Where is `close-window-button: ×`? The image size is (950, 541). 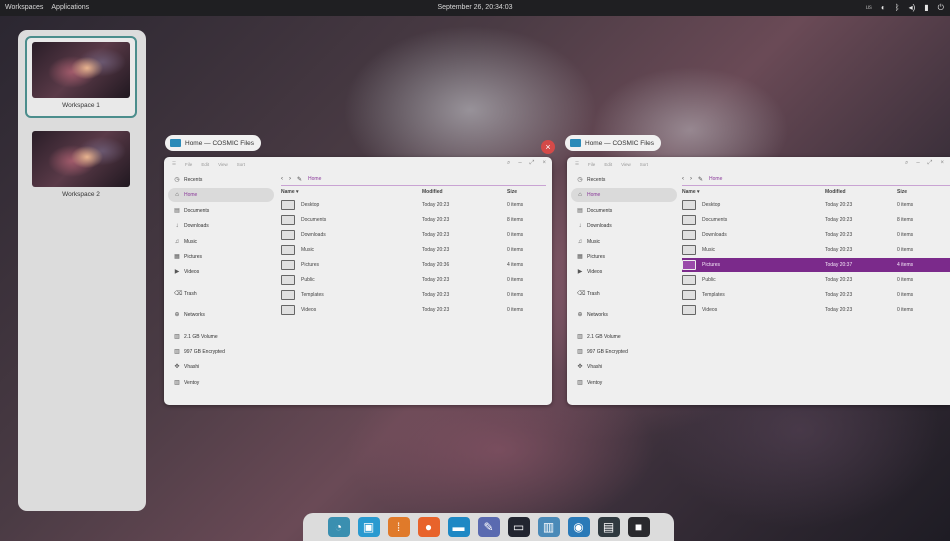 close-window-button: × is located at coordinates (548, 147).